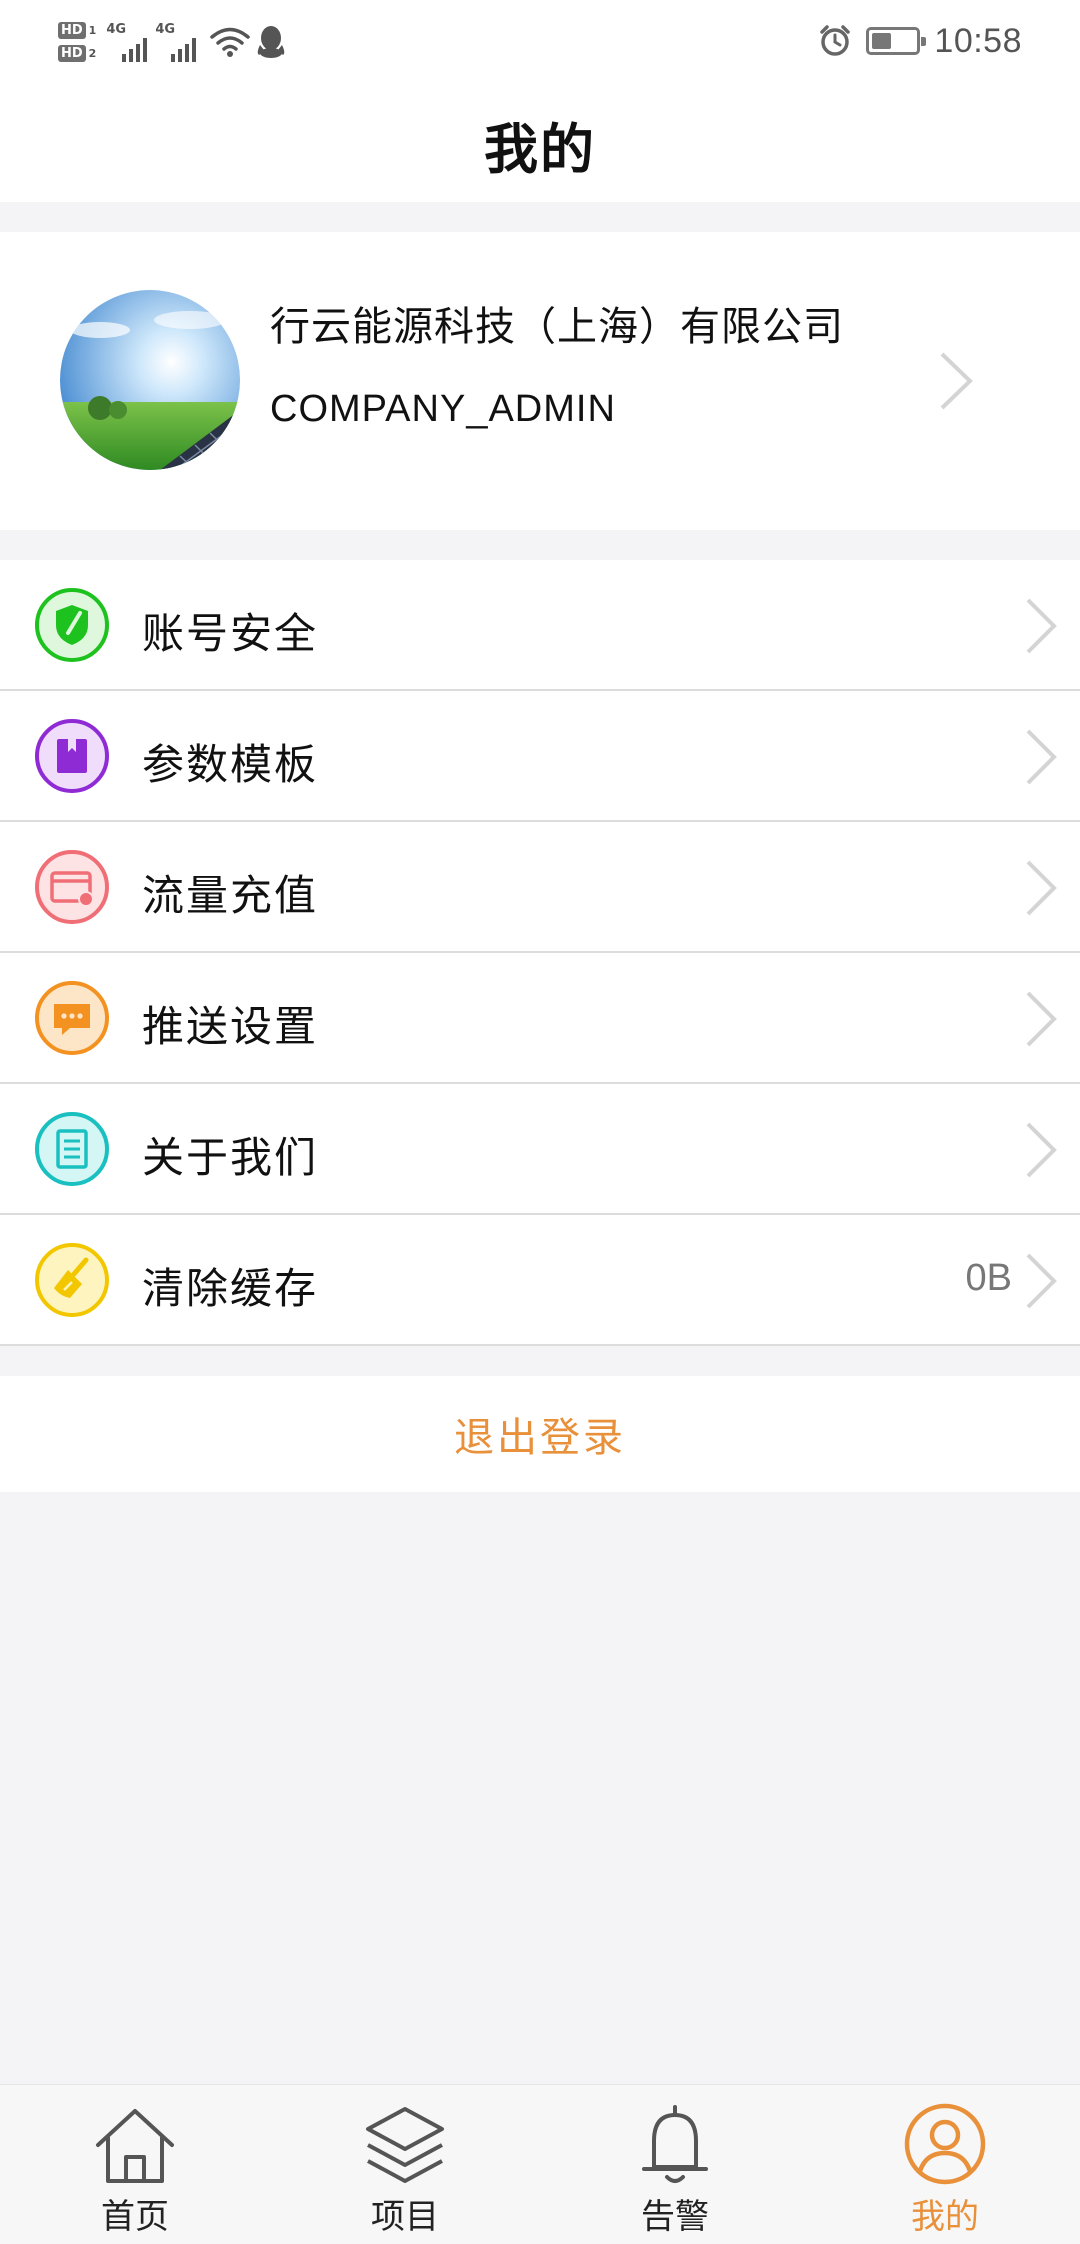  What do you see at coordinates (945, 2217) in the screenshot?
I see `nav-label: 我的` at bounding box center [945, 2217].